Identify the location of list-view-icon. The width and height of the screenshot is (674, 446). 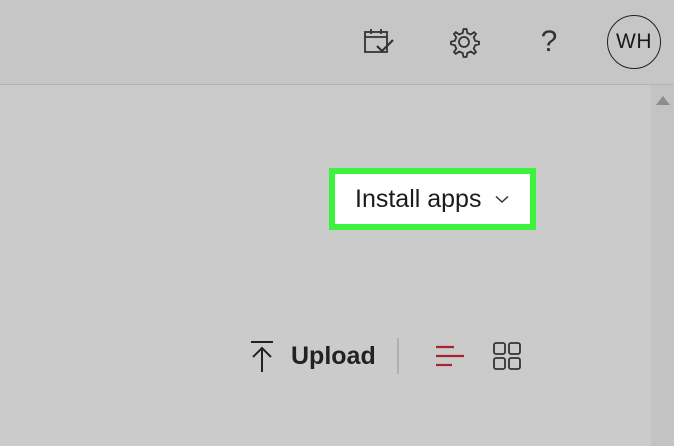
(449, 356).